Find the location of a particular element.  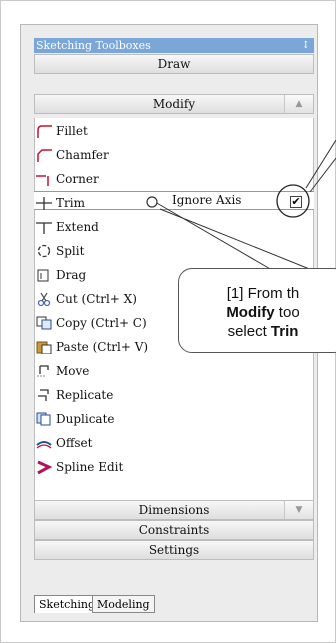

callout-line-3: select Trin is located at coordinates (263, 331).